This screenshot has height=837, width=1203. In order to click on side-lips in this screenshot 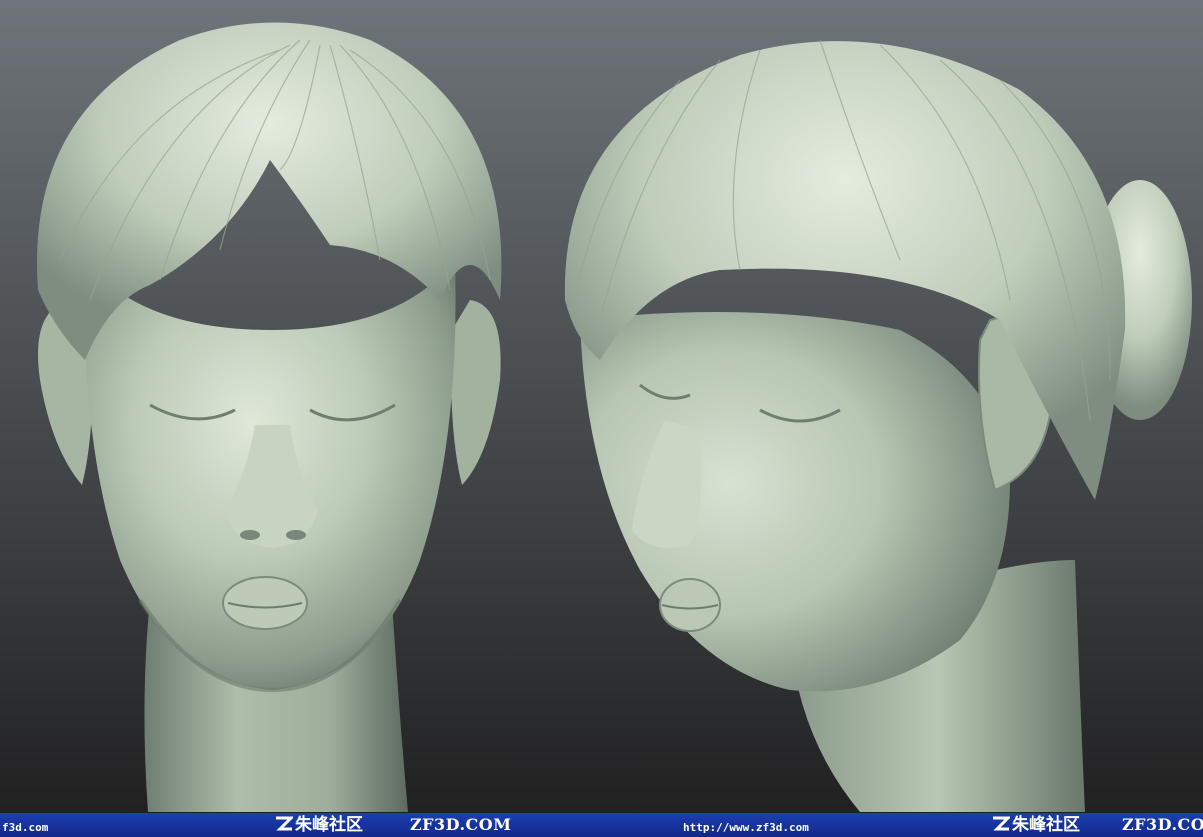, I will do `click(690, 605)`.